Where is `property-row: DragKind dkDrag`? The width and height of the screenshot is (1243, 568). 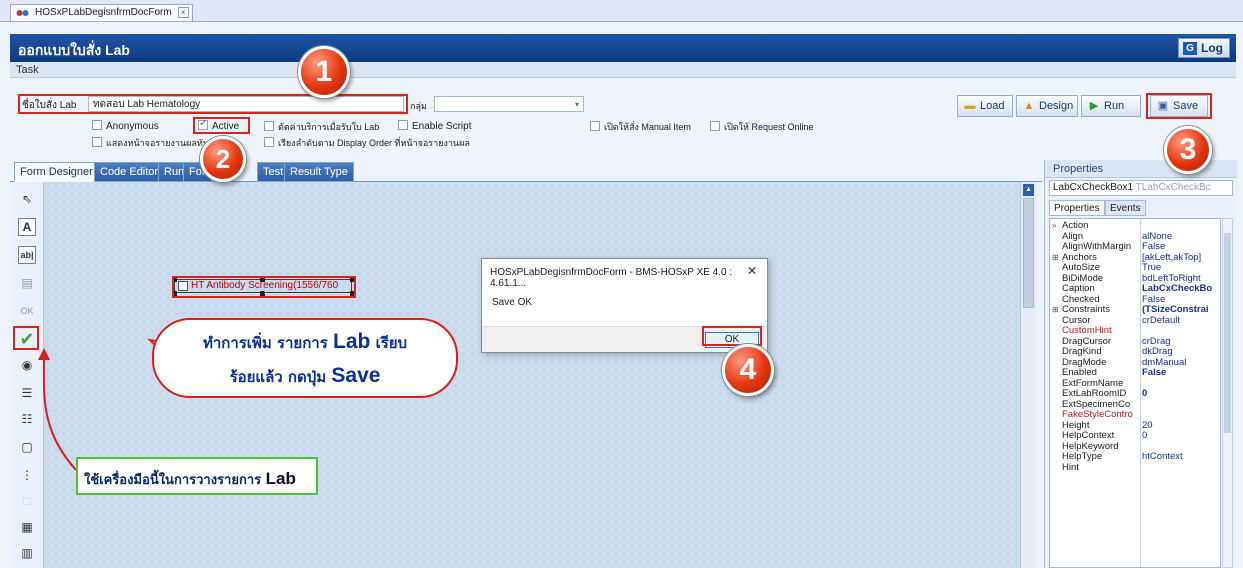 property-row: DragKind dkDrag is located at coordinates (1135, 352).